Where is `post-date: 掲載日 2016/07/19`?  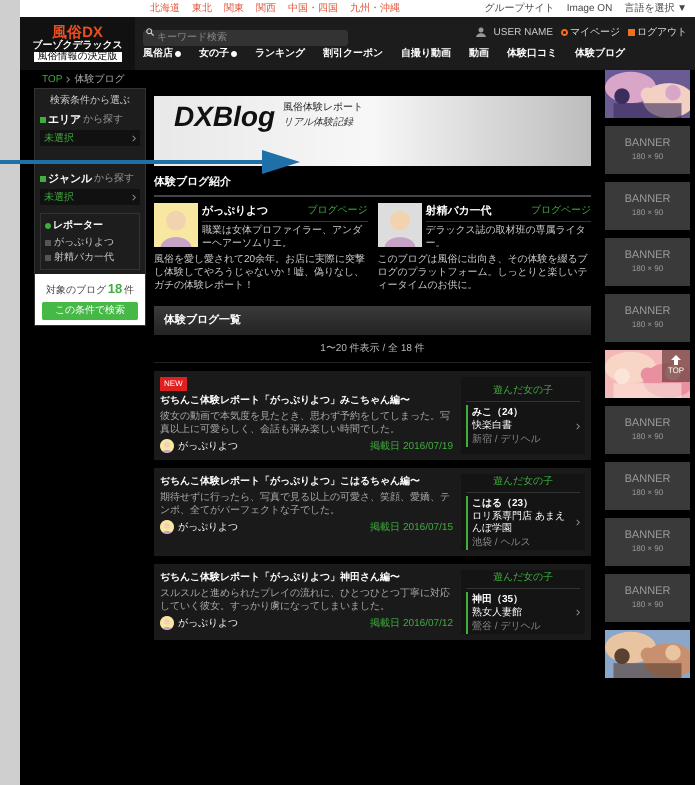 post-date: 掲載日 2016/07/19 is located at coordinates (411, 447).